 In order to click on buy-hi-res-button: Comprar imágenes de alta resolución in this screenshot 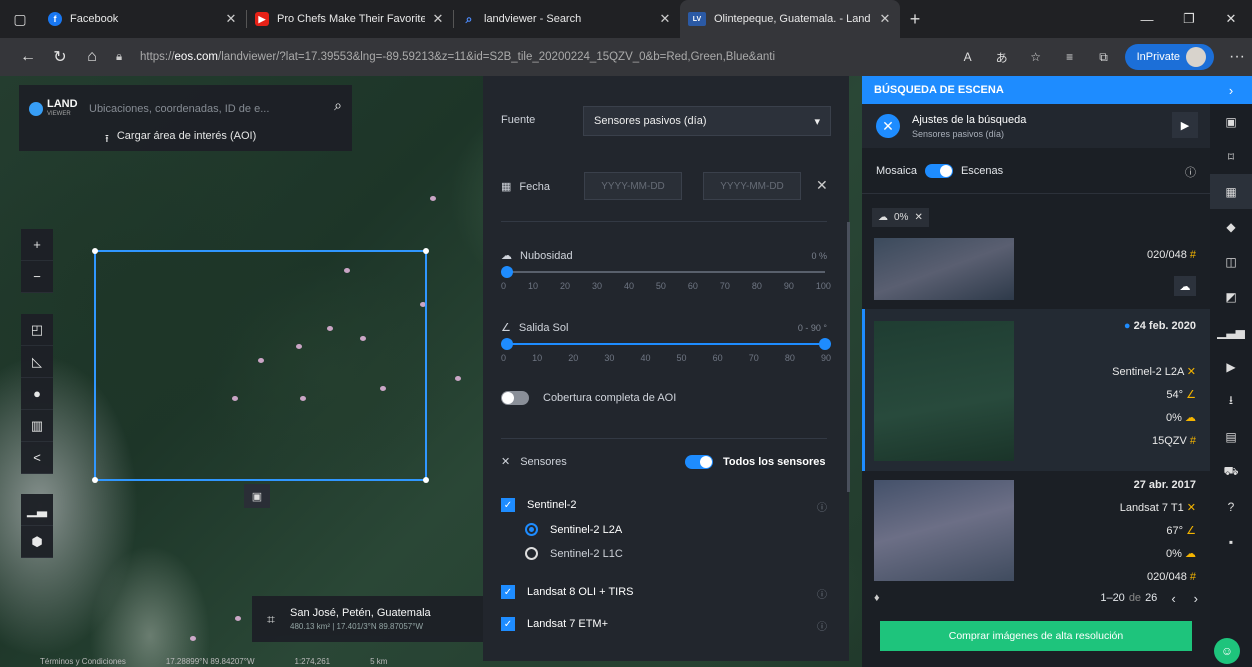, I will do `click(1036, 636)`.